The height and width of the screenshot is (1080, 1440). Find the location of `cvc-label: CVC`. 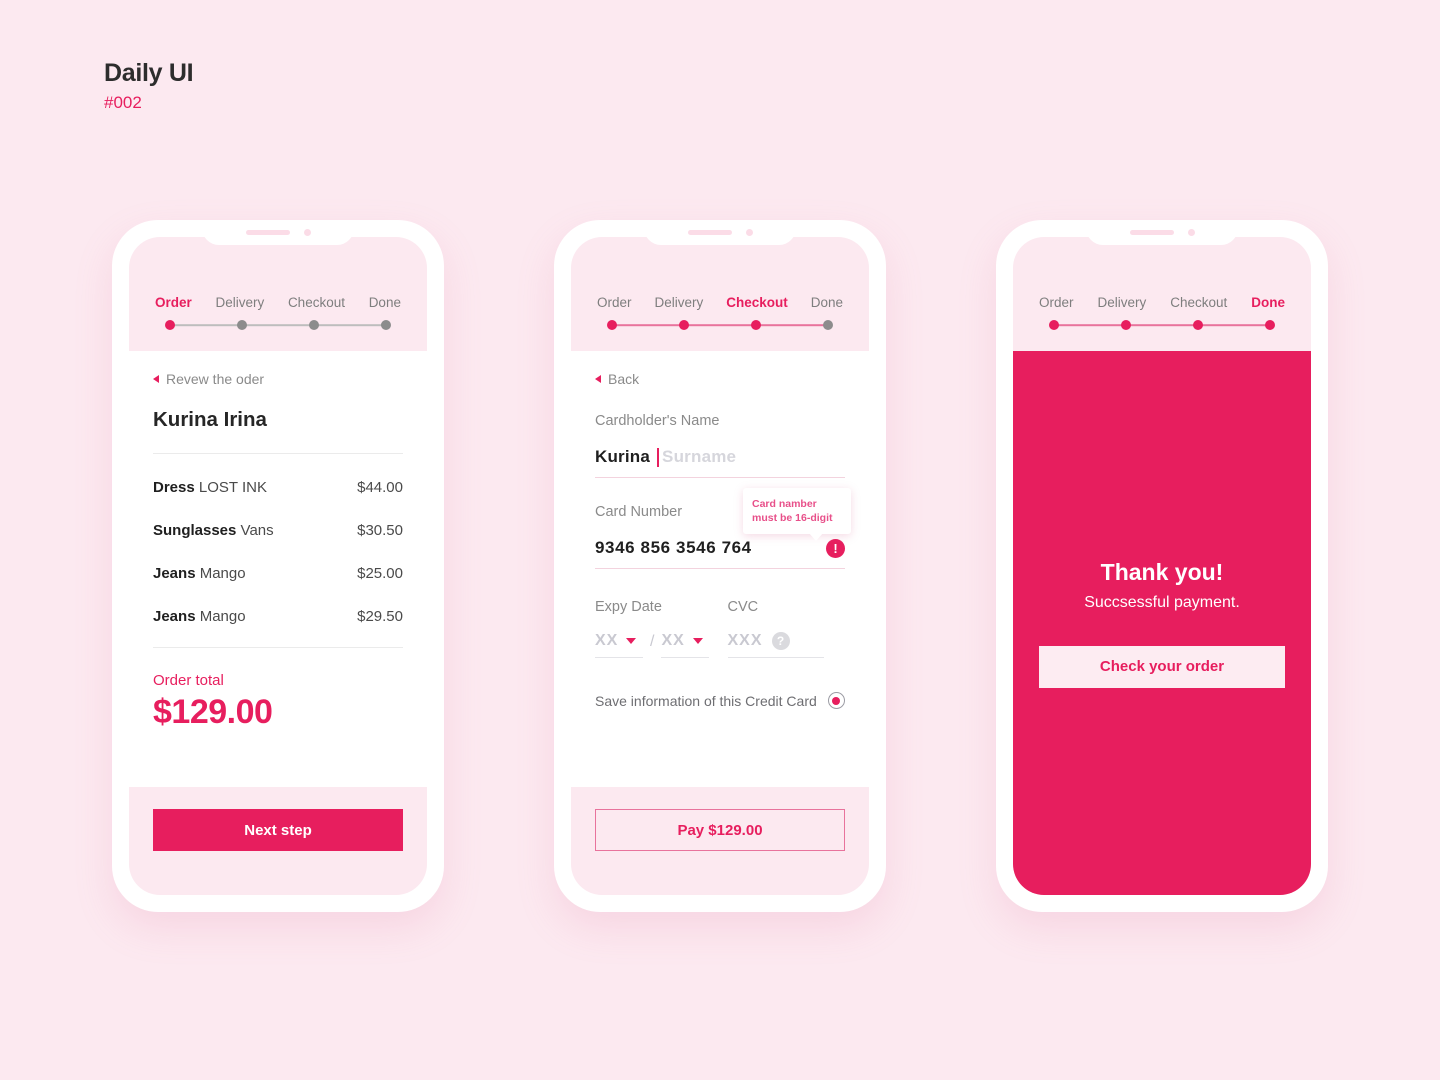

cvc-label: CVC is located at coordinates (743, 607).